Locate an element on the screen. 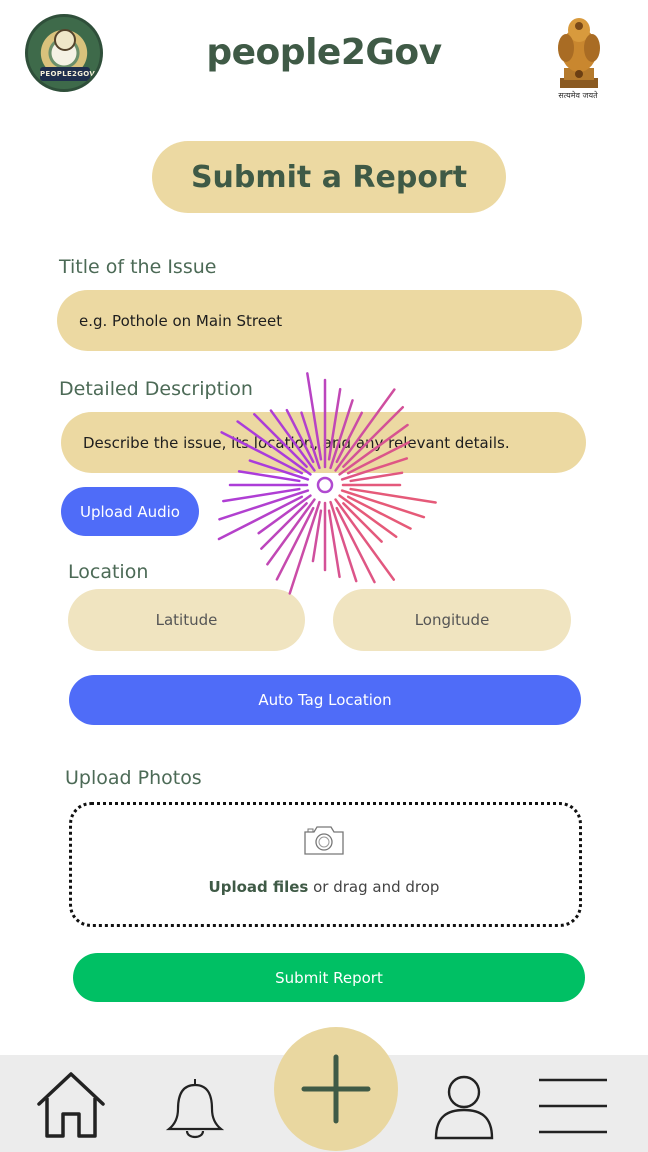 This screenshot has width=648, height=1152. drag-drop-text: or drag and drop is located at coordinates (374, 887).